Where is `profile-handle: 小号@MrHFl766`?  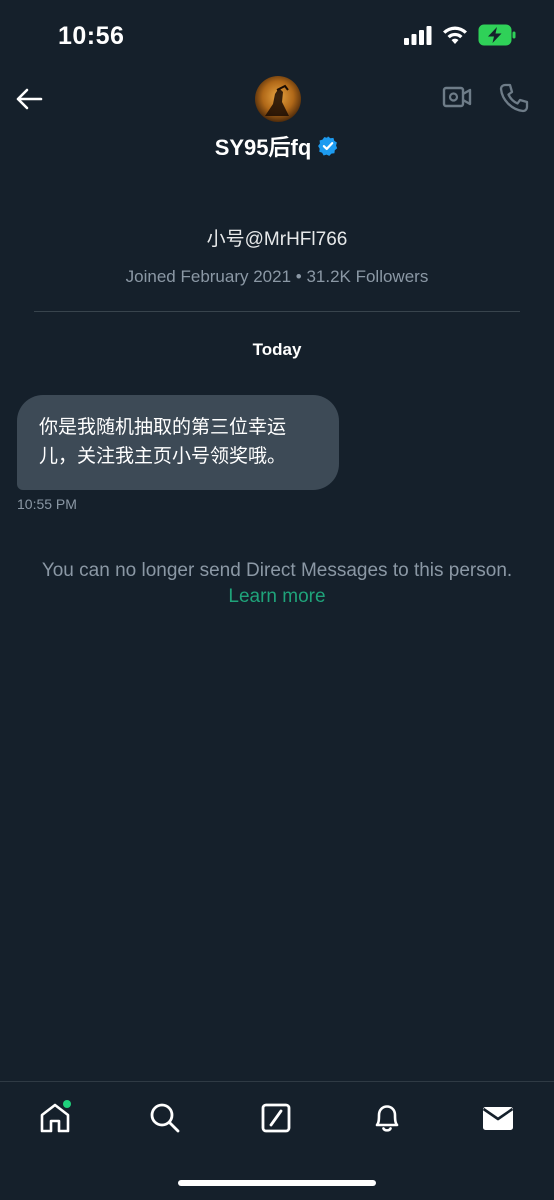
profile-handle: 小号@MrHFl766 is located at coordinates (277, 237).